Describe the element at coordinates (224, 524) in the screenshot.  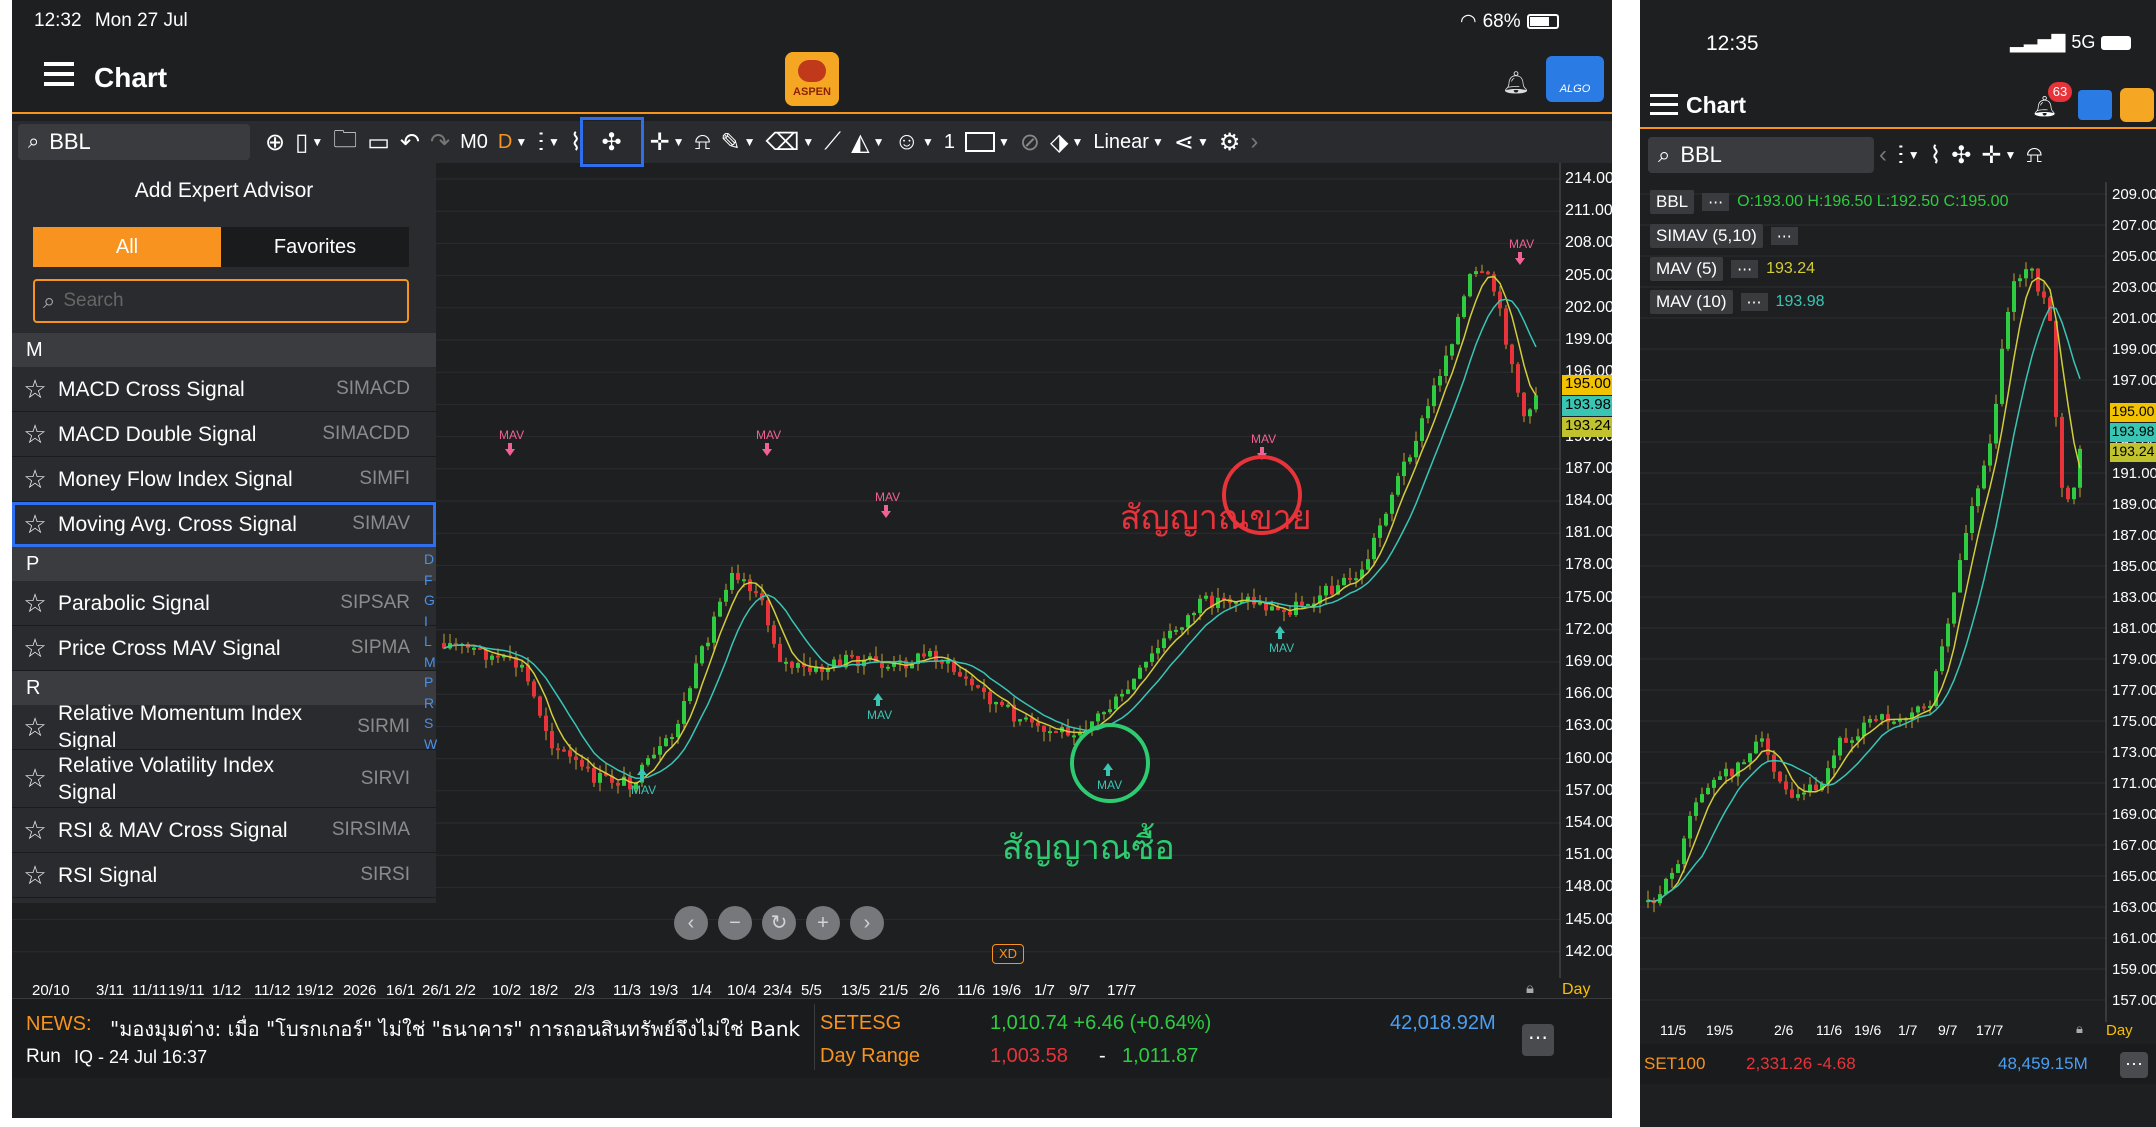
I see `expert-advisor-item: ☆ Moving Avg. Cross Signal SIMAV` at that location.